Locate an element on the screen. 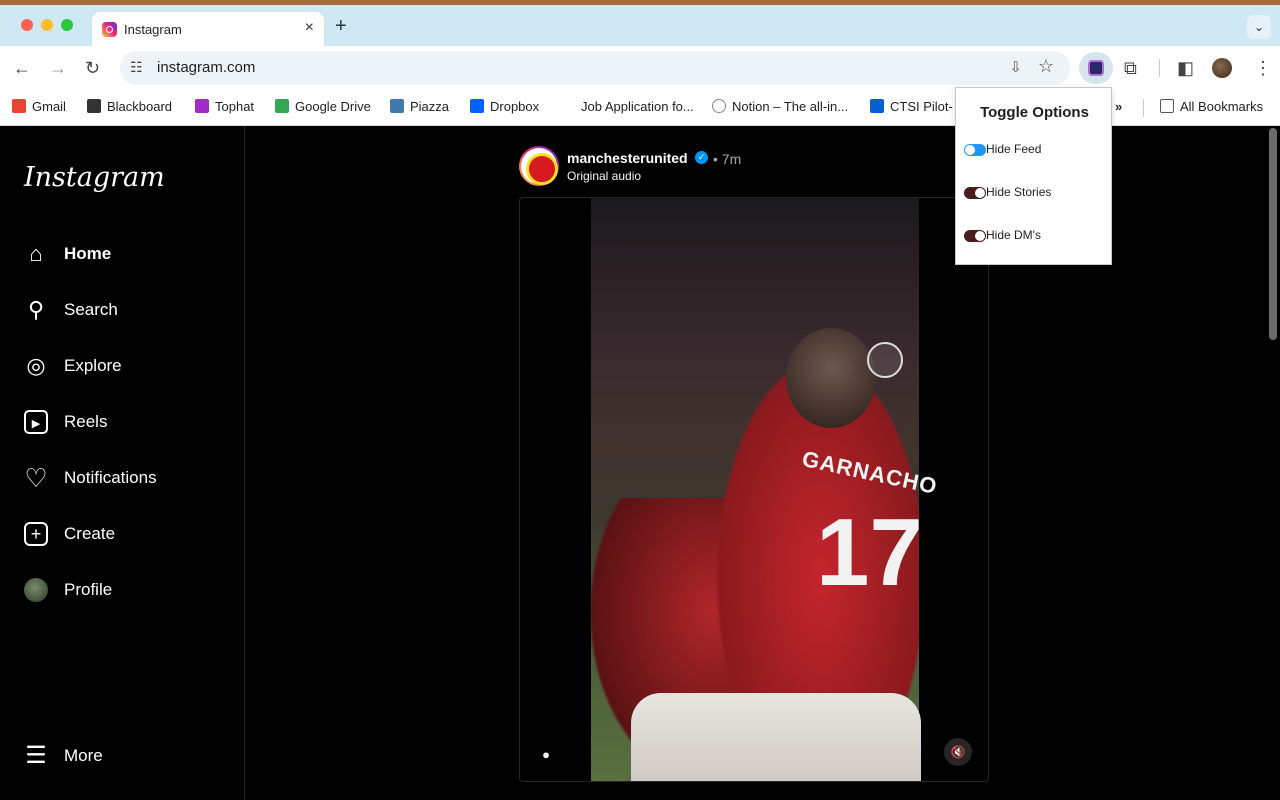 The image size is (1280, 800). option-label: Hide Stories is located at coordinates (1018, 192).